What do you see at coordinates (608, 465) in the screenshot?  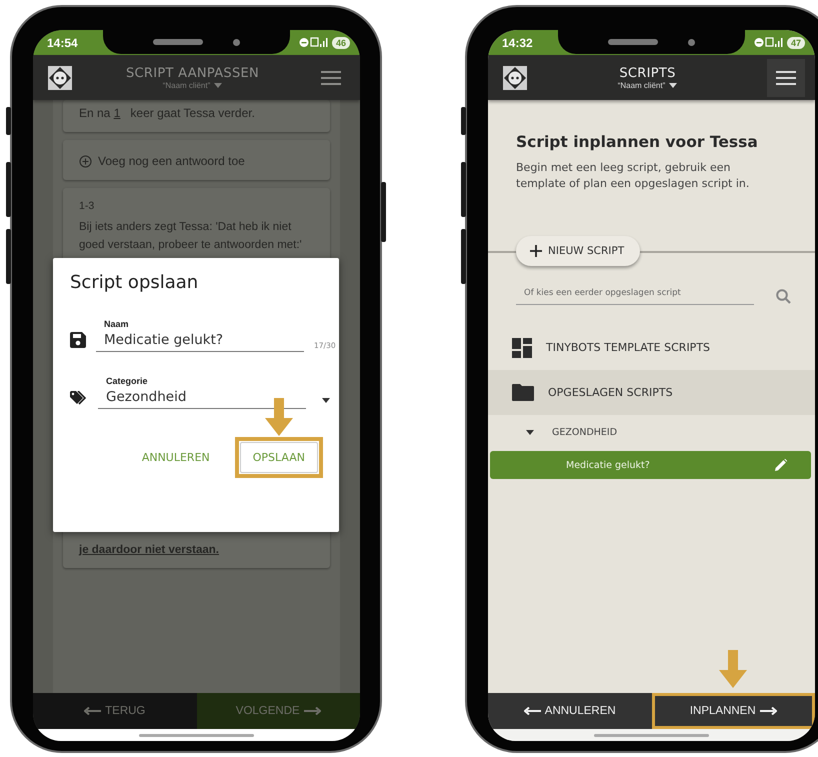 I see `script-name: Medicatie gelukt?` at bounding box center [608, 465].